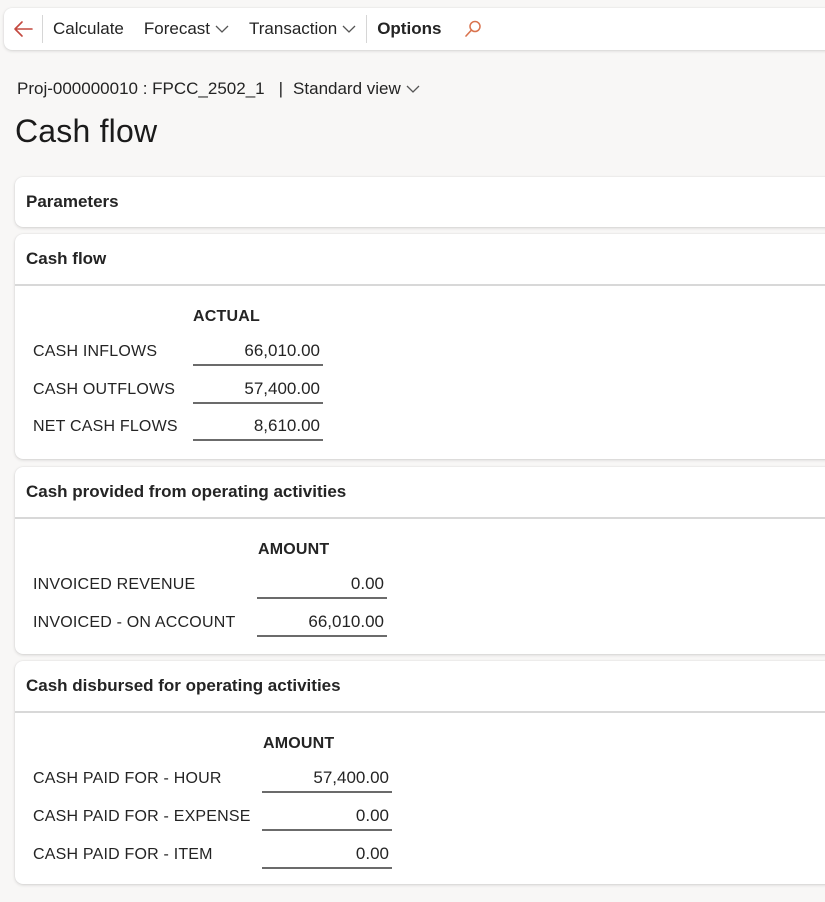 This screenshot has height=902, width=825. What do you see at coordinates (134, 622) in the screenshot?
I see `row-label: INVOICED - ON ACCOUNT` at bounding box center [134, 622].